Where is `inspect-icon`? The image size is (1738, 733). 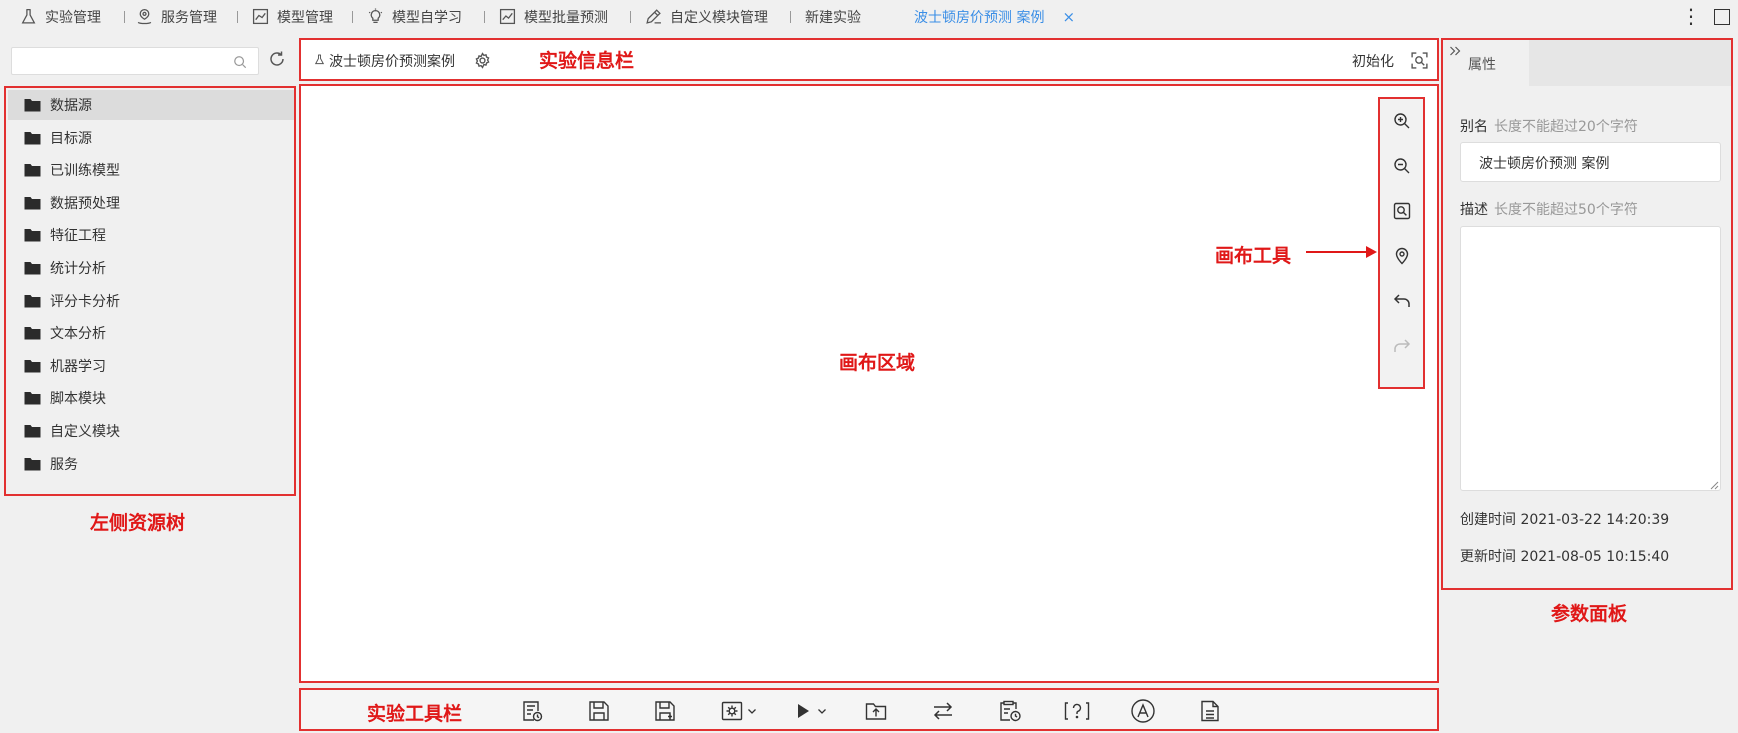 inspect-icon is located at coordinates (1419, 60).